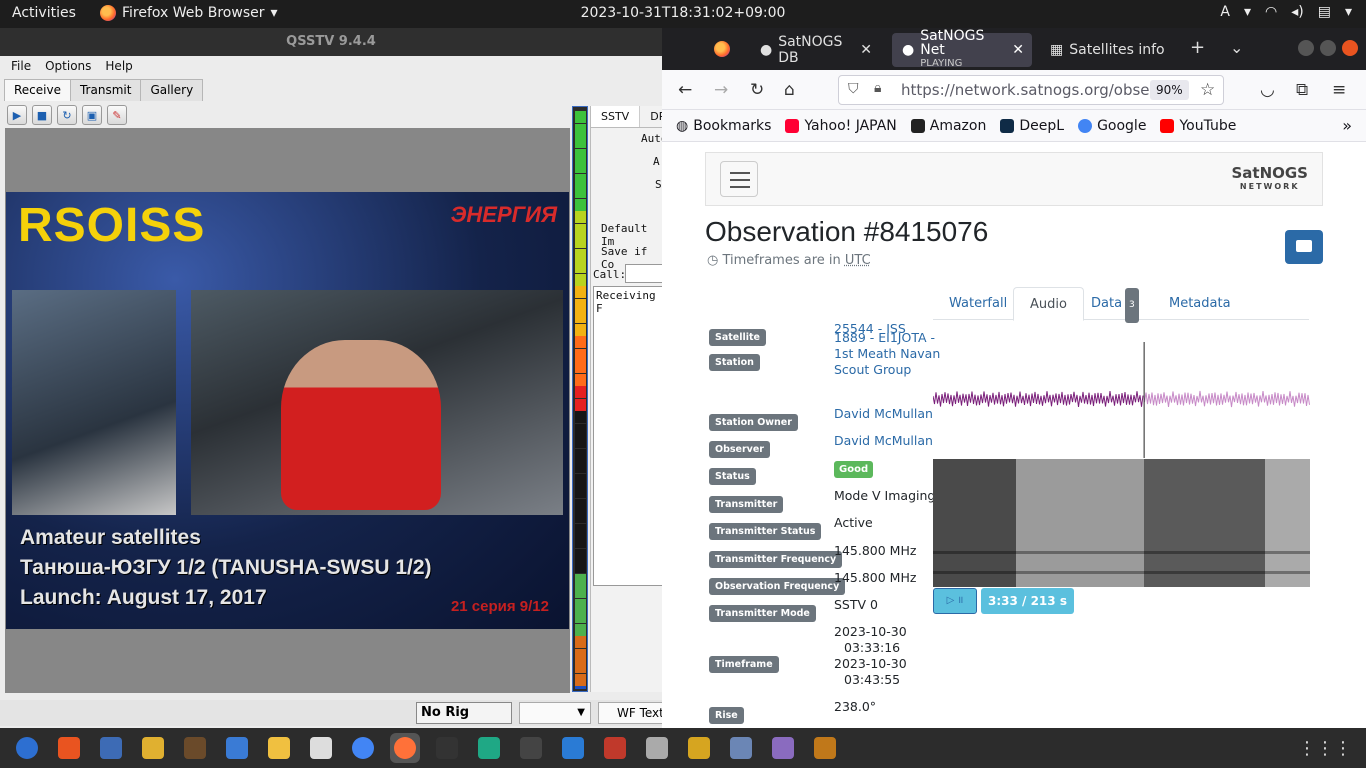 This screenshot has height=768, width=1366. What do you see at coordinates (363, 748) in the screenshot?
I see `chrome-icon` at bounding box center [363, 748].